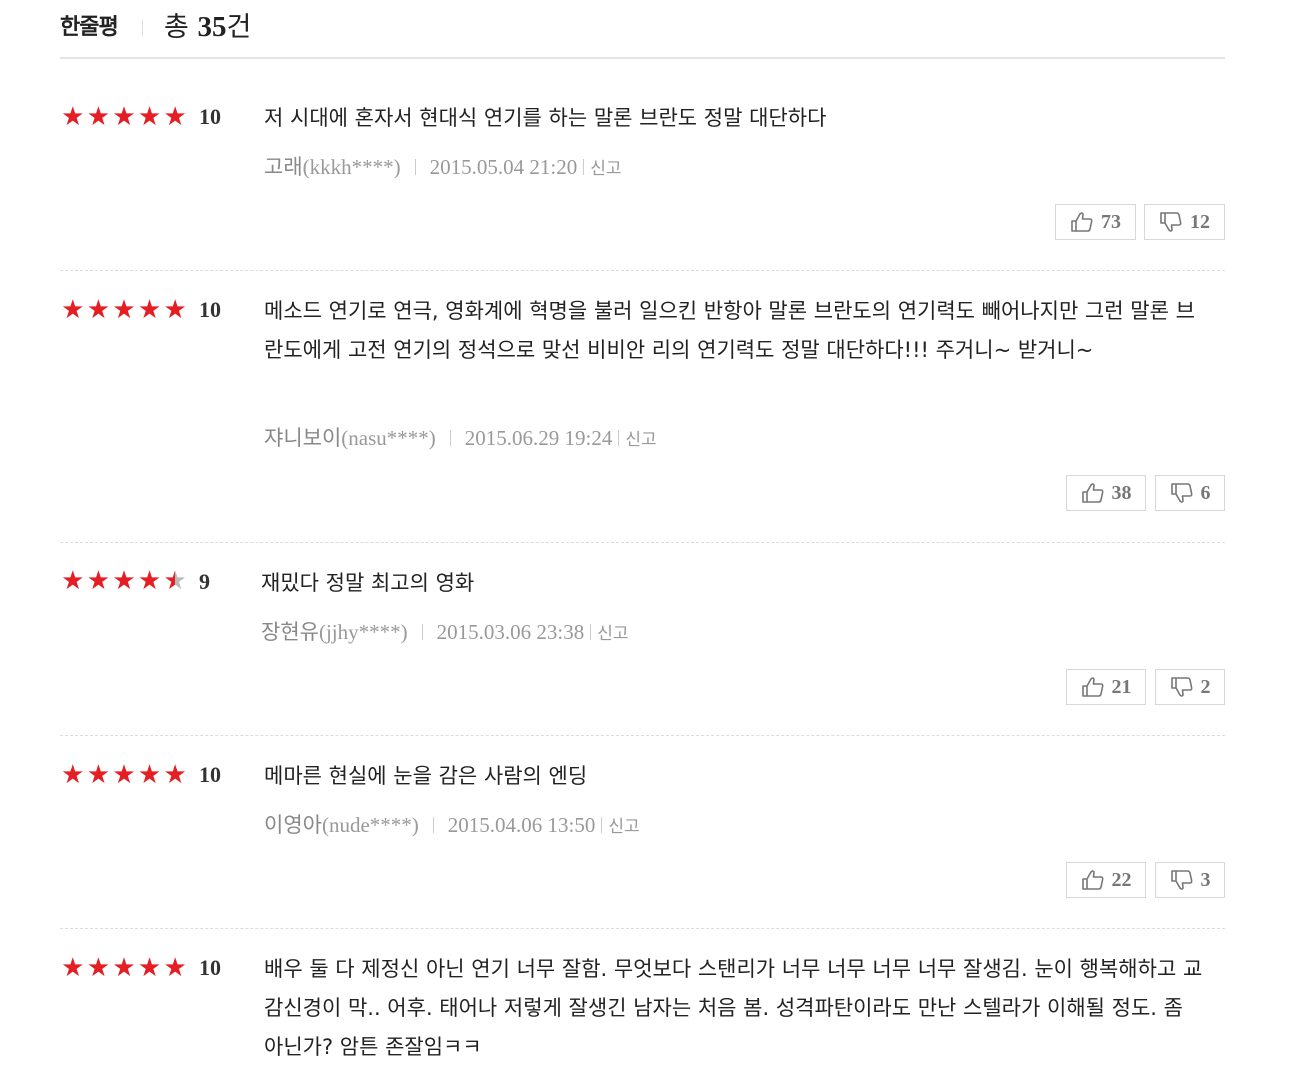 The width and height of the screenshot is (1289, 1073). I want to click on author-name: 고래, so click(283, 167).